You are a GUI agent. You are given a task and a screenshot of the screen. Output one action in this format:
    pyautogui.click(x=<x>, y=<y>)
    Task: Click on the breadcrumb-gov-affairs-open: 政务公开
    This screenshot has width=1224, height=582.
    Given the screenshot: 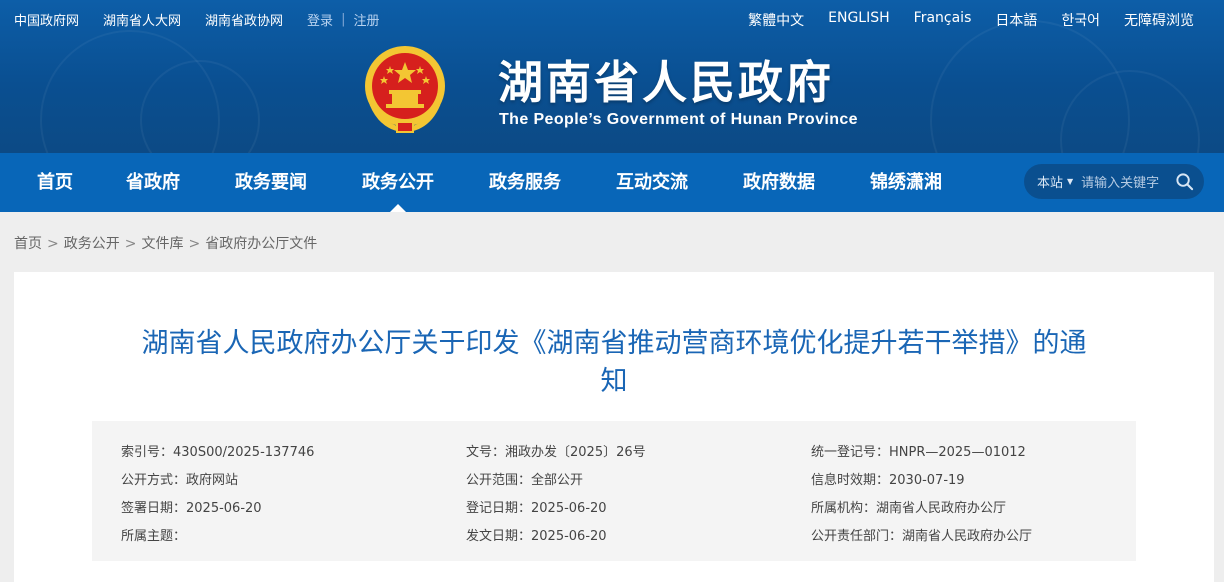 What is the action you would take?
    pyautogui.click(x=92, y=244)
    